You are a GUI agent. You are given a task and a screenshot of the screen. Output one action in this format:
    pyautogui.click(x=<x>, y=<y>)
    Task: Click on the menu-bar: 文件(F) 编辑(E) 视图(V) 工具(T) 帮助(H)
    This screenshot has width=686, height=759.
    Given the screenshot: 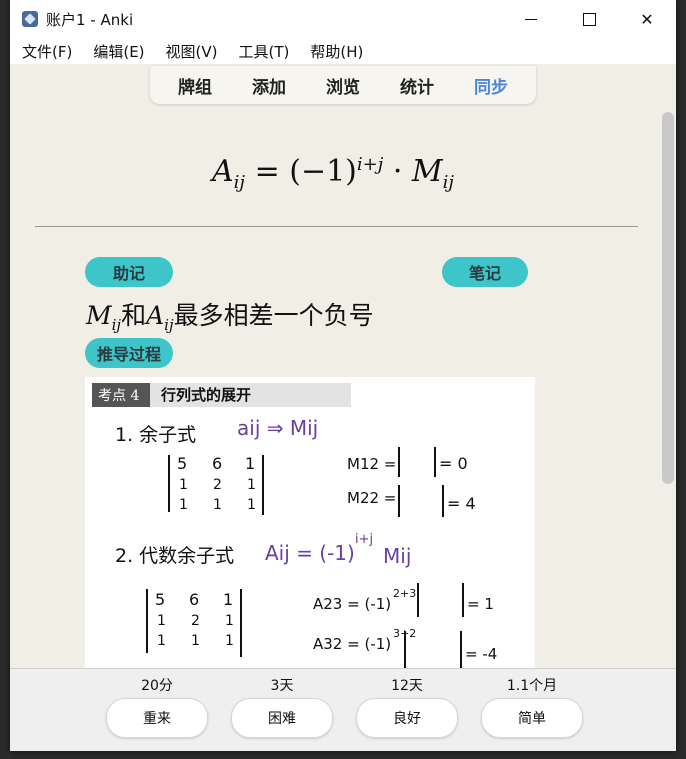 What is the action you would take?
    pyautogui.click(x=343, y=51)
    